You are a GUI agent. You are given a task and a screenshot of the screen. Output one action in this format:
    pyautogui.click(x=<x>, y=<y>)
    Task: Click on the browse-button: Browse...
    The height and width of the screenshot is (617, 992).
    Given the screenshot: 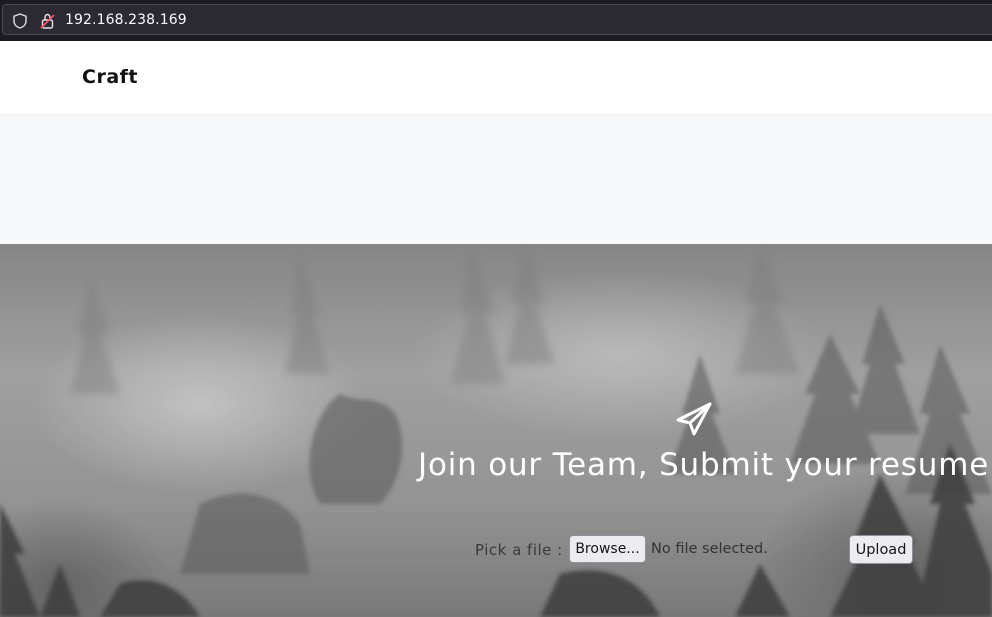 What is the action you would take?
    pyautogui.click(x=607, y=549)
    